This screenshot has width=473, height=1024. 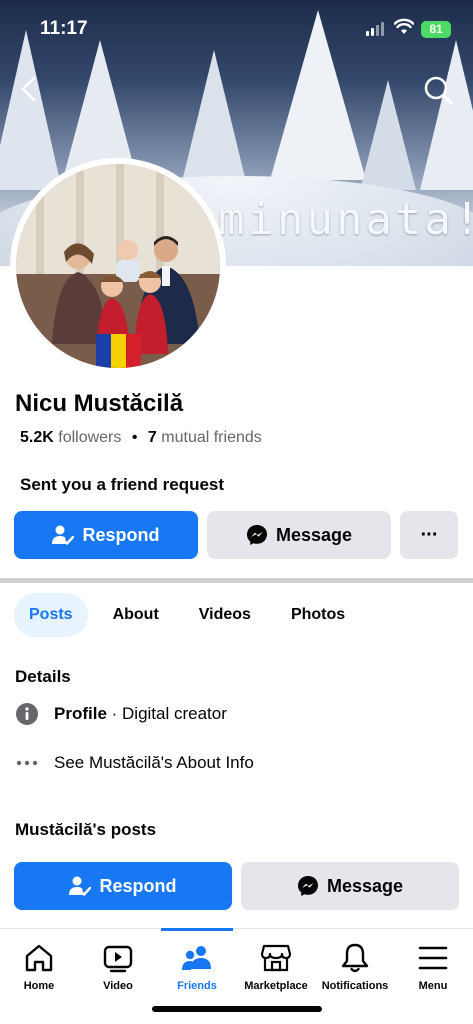 I want to click on friends-icon, so click(x=196, y=958).